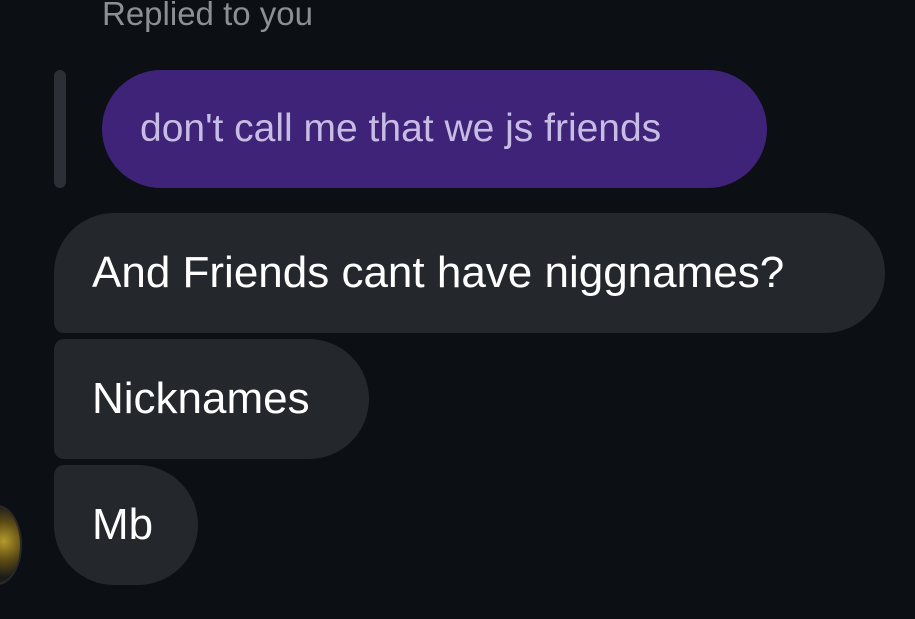 The height and width of the screenshot is (619, 915). I want to click on quoted-message-bubble: don't call me that we js friends, so click(434, 129).